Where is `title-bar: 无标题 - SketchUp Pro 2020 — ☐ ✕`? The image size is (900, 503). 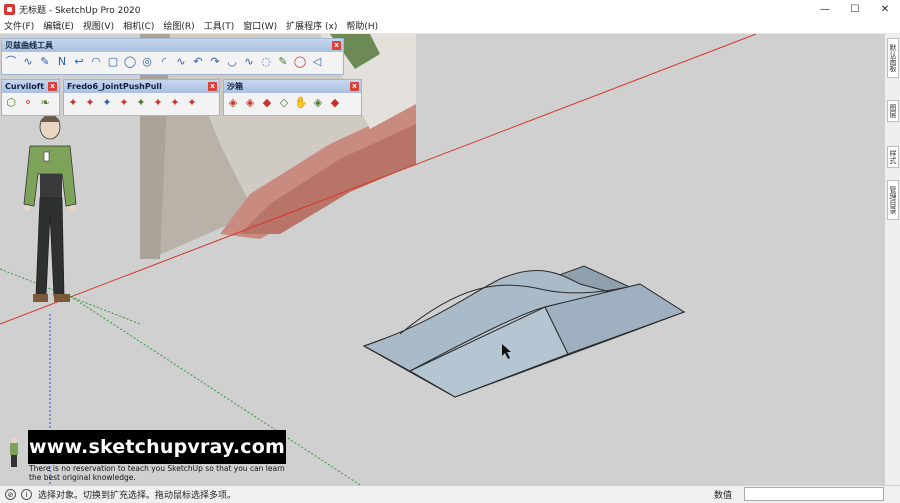 title-bar: 无标题 - SketchUp Pro 2020 — ☐ ✕ is located at coordinates (450, 9).